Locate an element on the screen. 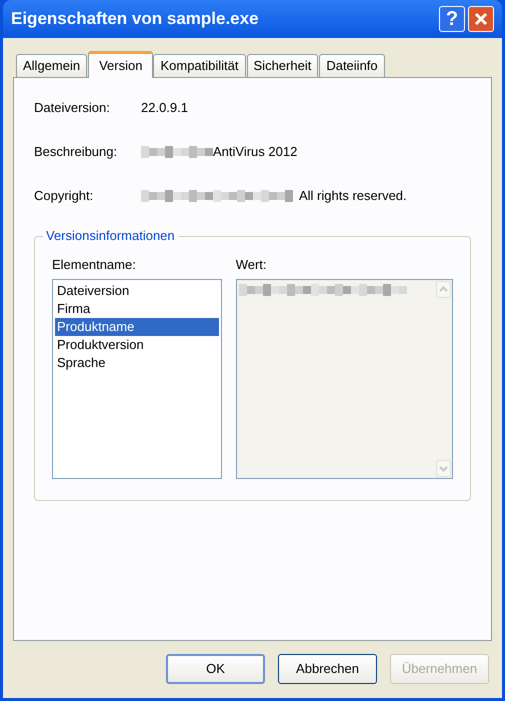 This screenshot has height=701, width=505. field-label: Beschreibung: is located at coordinates (76, 152).